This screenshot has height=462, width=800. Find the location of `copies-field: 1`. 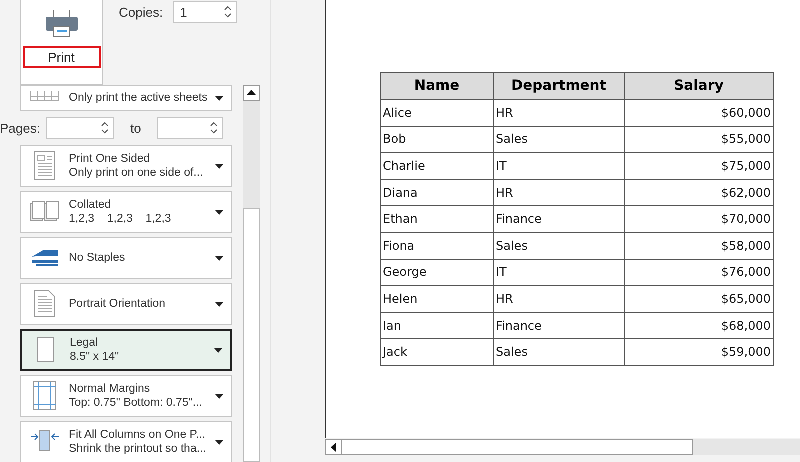

copies-field: 1 is located at coordinates (205, 12).